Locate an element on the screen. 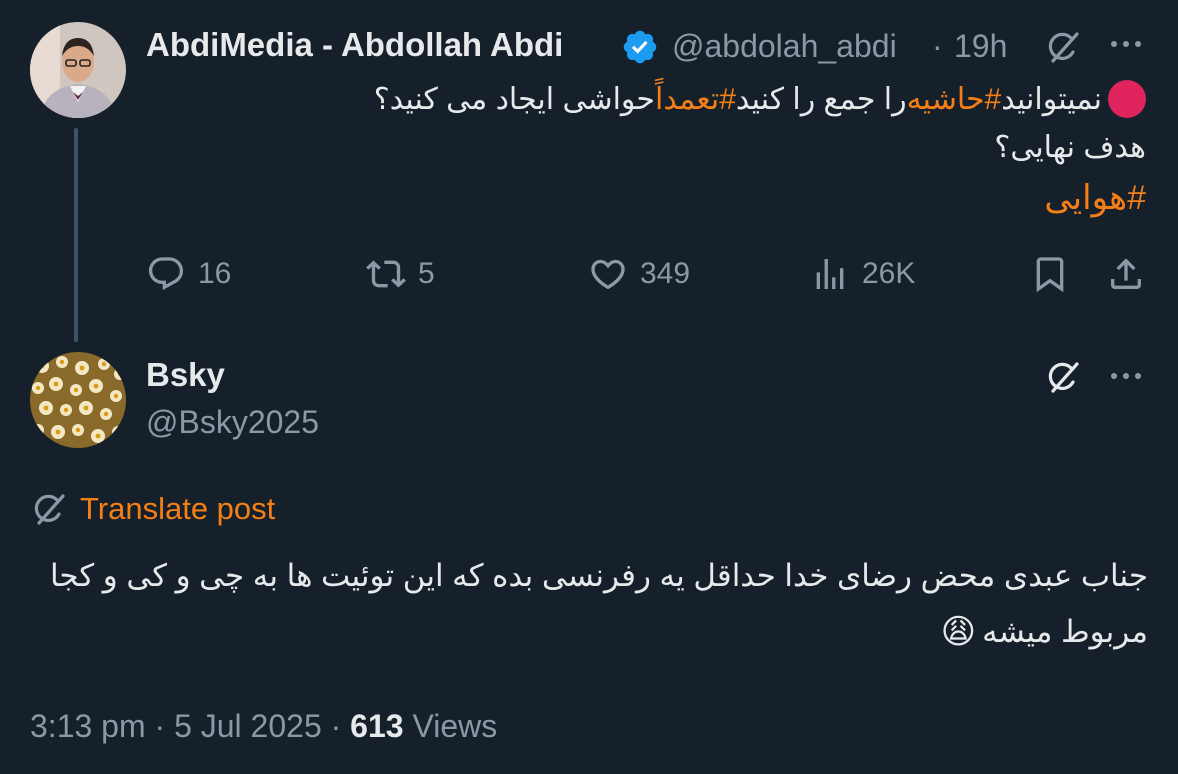 Image resolution: width=1178 pixels, height=774 pixels. like-count: 349 is located at coordinates (665, 273).